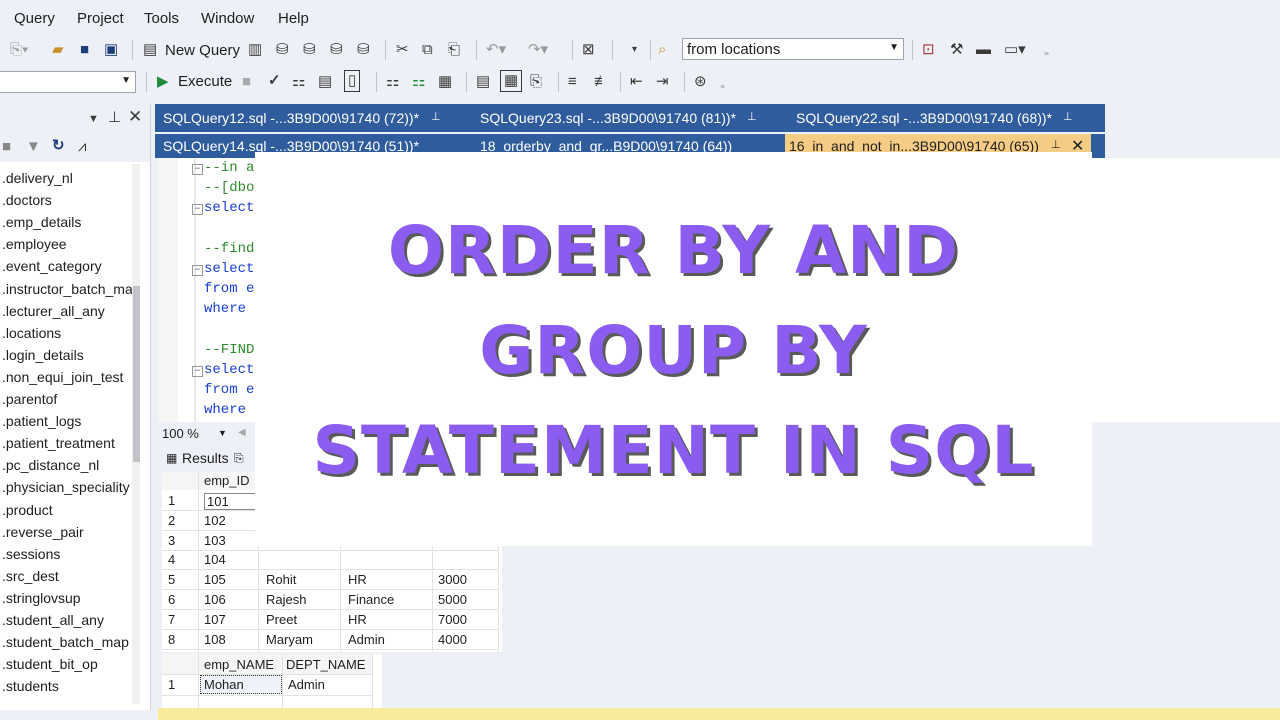 The width and height of the screenshot is (1280, 720). Describe the element at coordinates (274, 81) in the screenshot. I see `parse-check-icon: ✓` at that location.